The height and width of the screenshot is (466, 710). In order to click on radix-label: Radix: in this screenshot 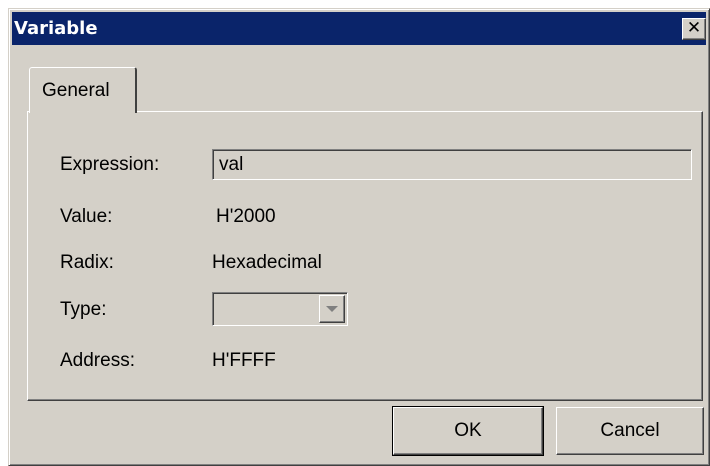, I will do `click(87, 262)`.